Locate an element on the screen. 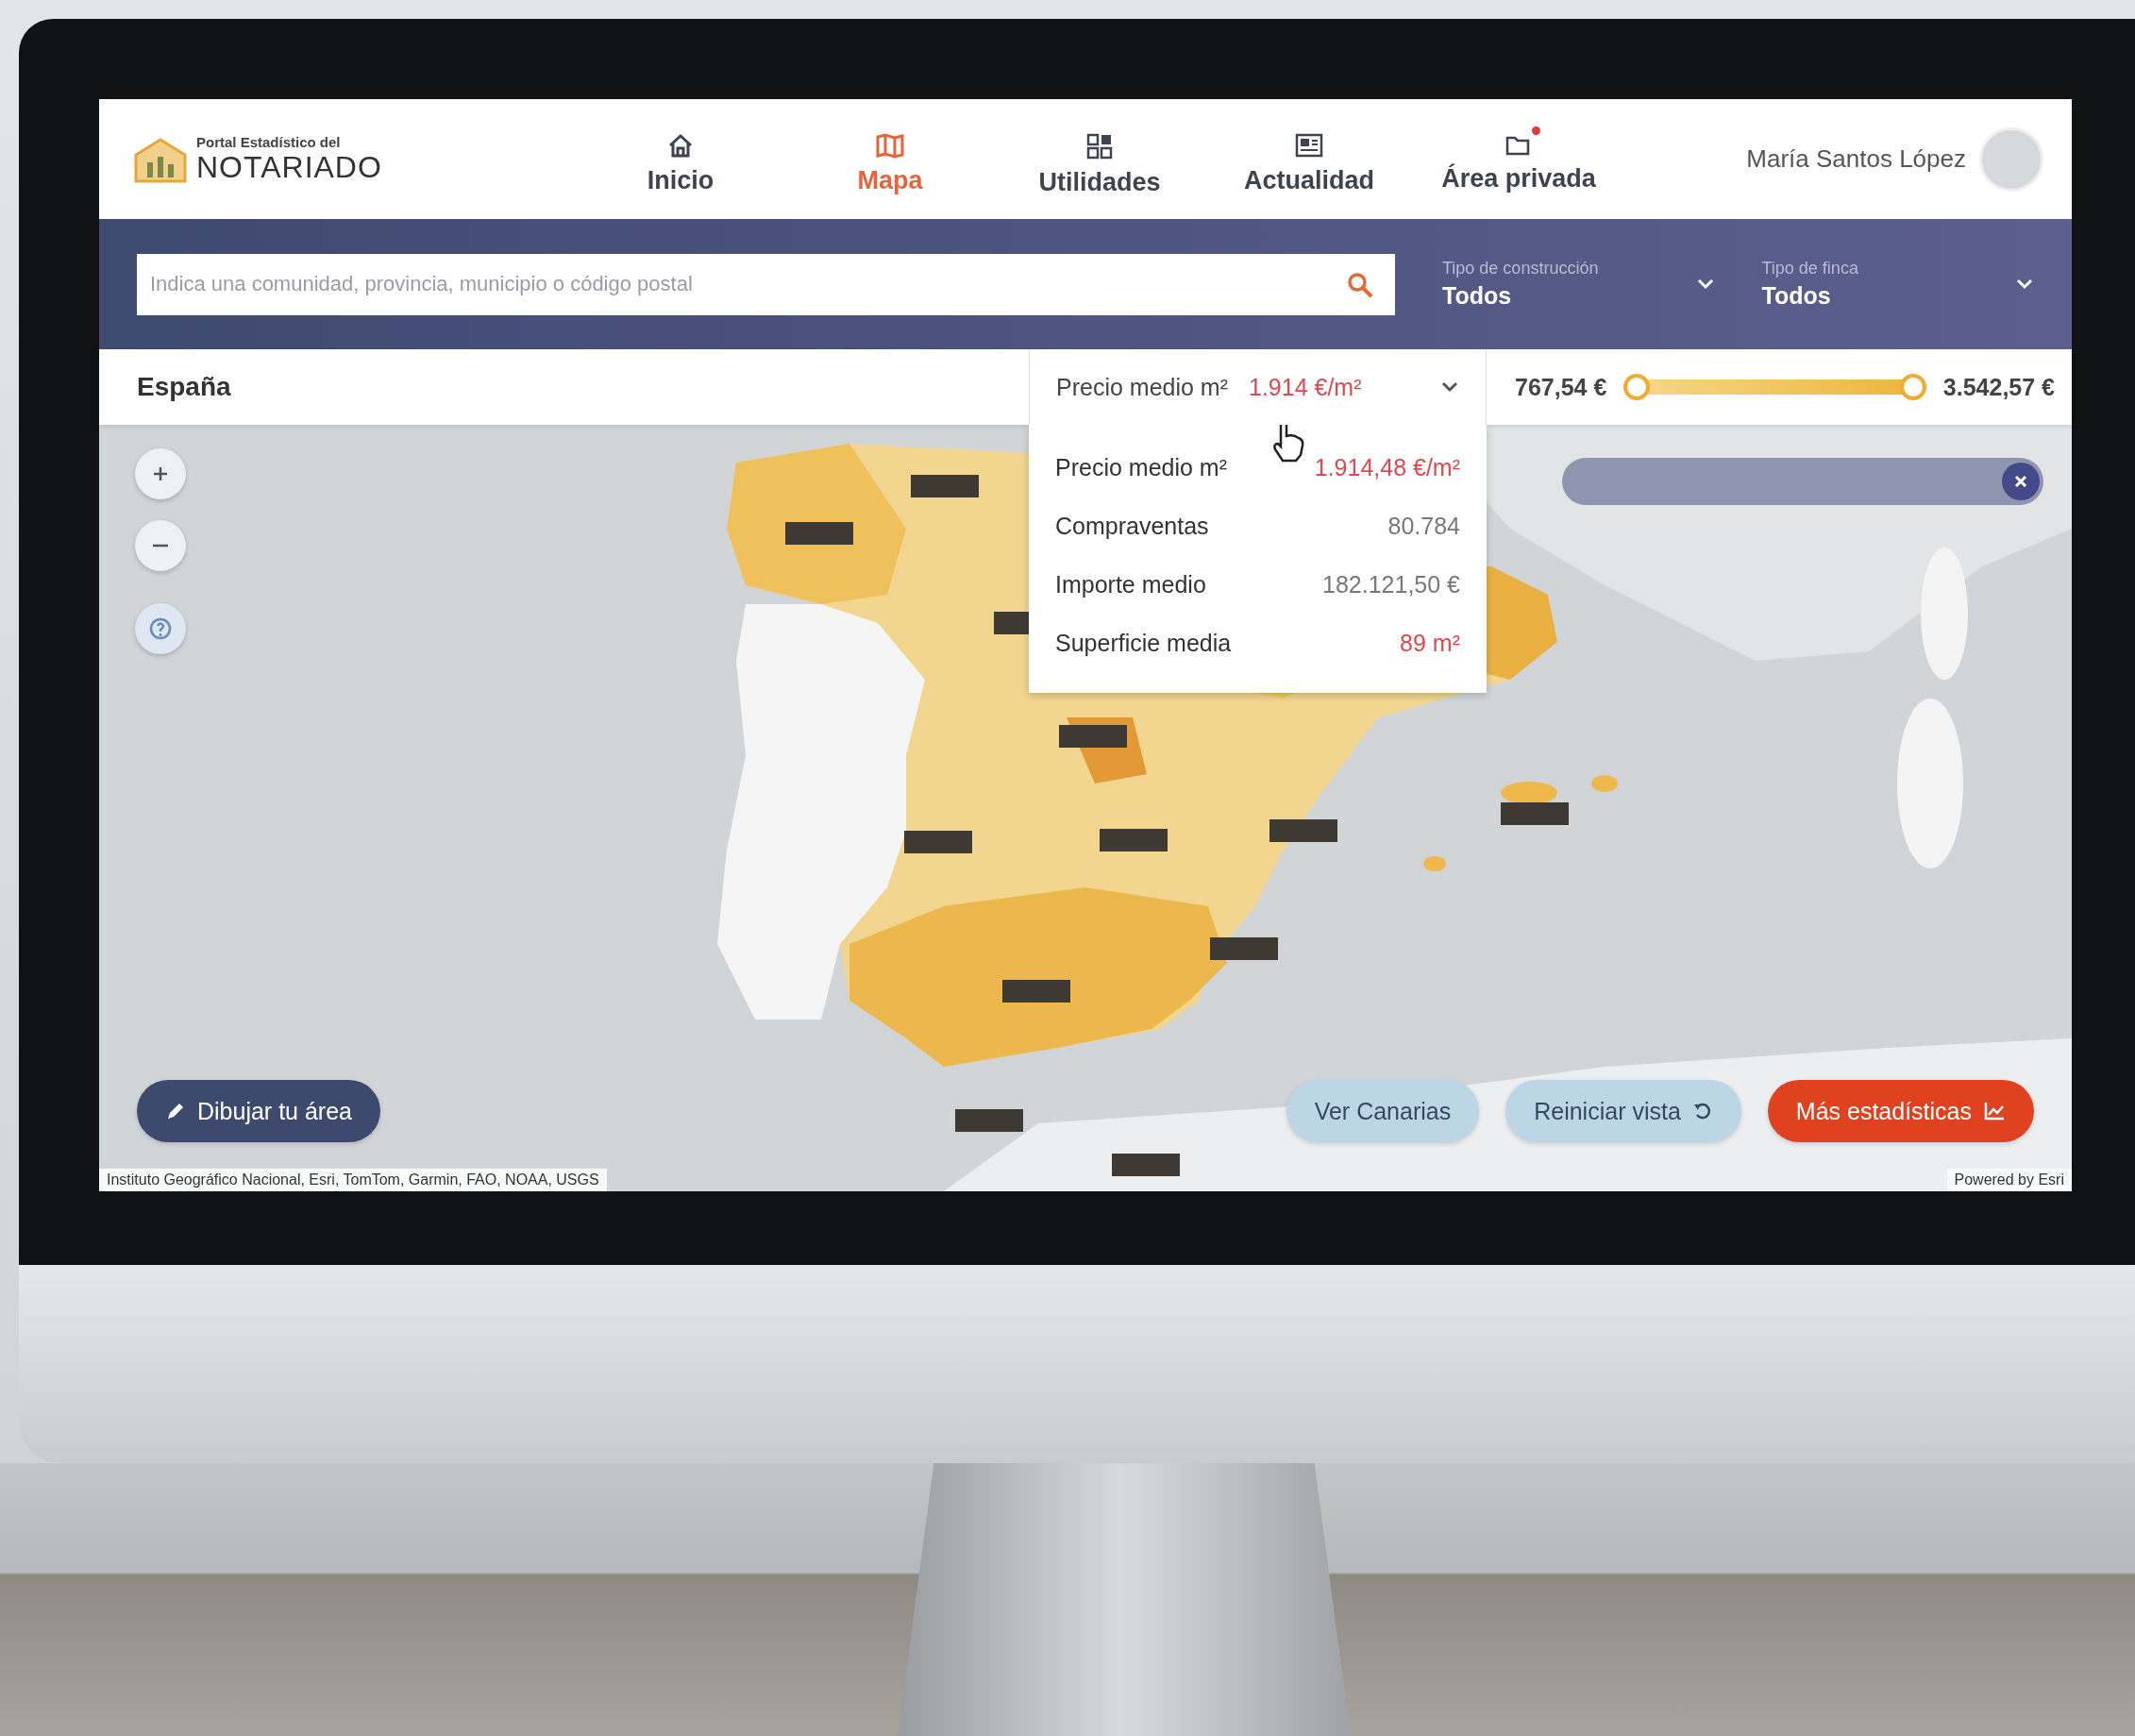  line-chart-icon is located at coordinates (1994, 1111).